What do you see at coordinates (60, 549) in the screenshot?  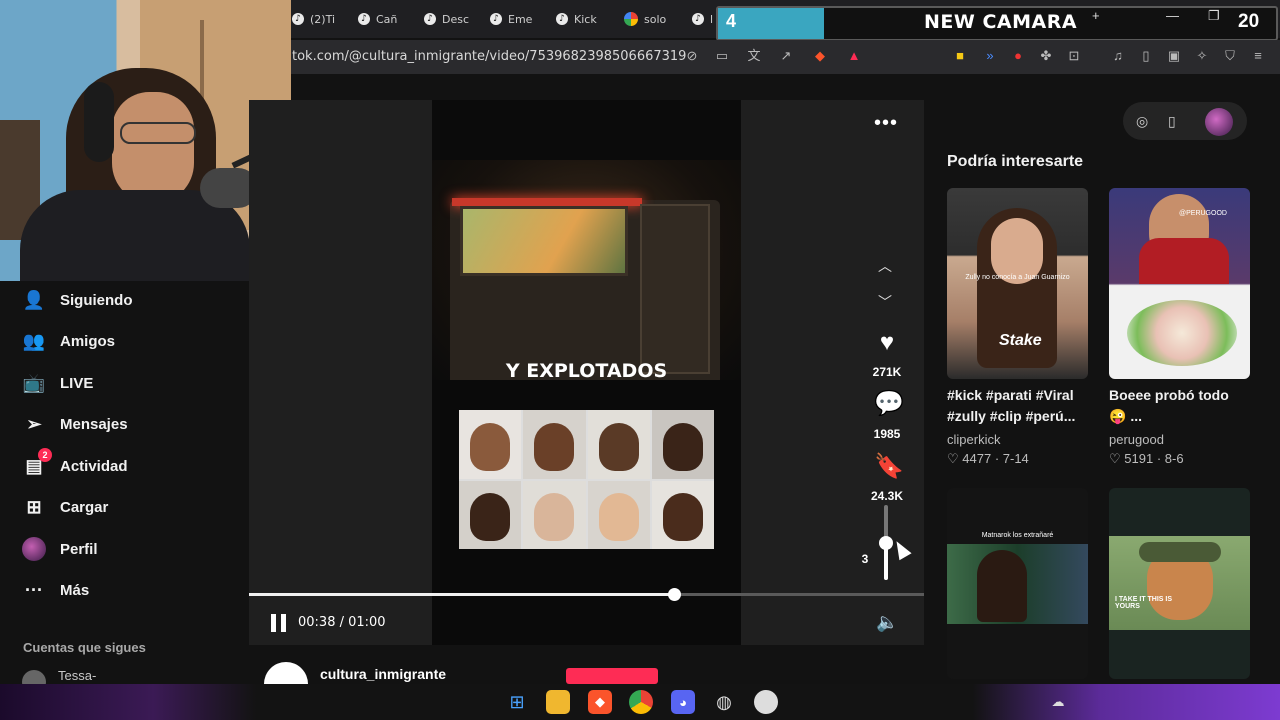 I see `sidebar-item-perfil: Perfil` at bounding box center [60, 549].